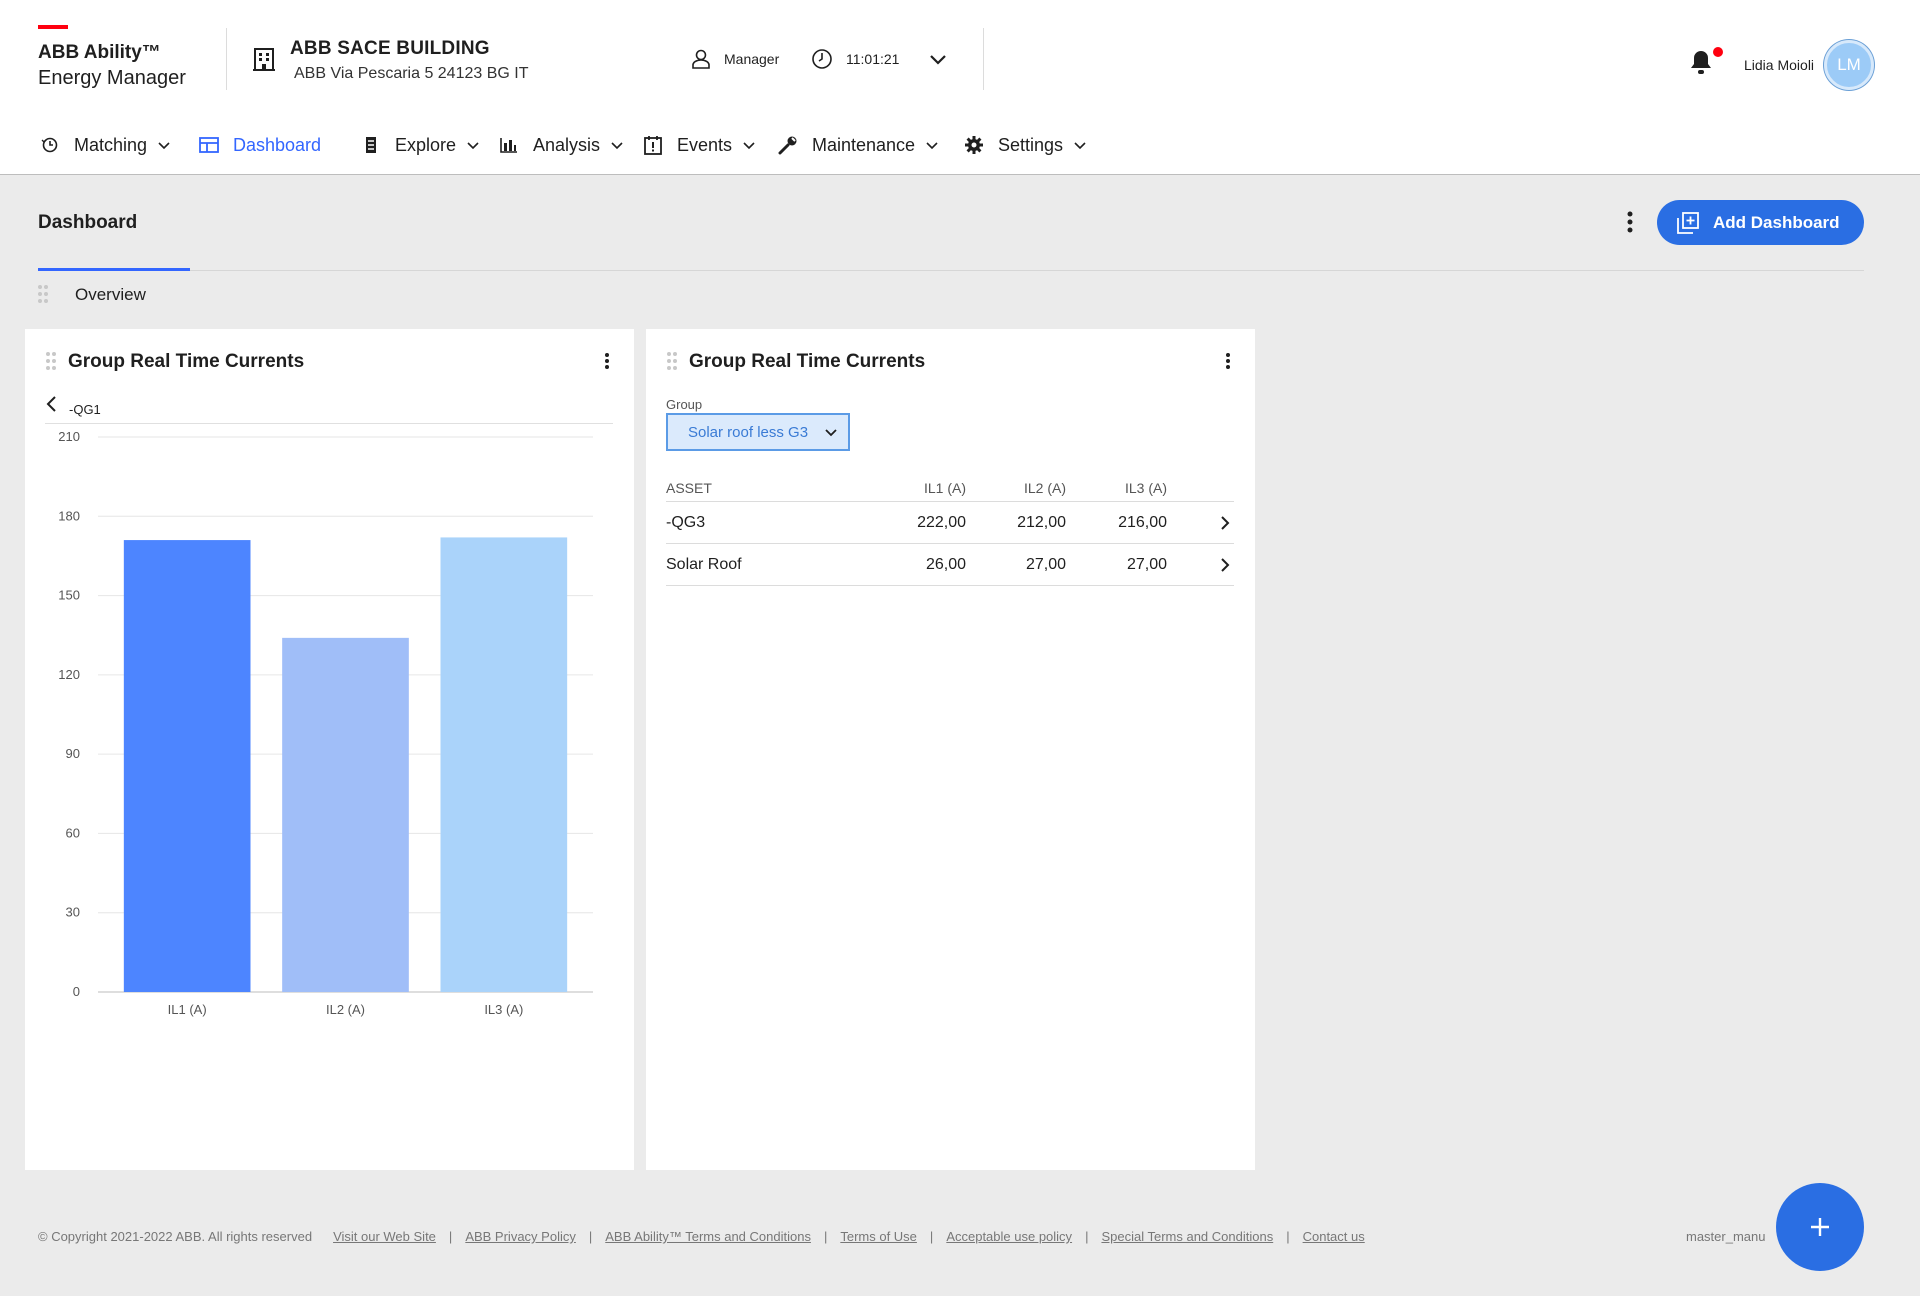 Image resolution: width=1920 pixels, height=1296 pixels. What do you see at coordinates (88, 222) in the screenshot?
I see `page-title: Dashboard` at bounding box center [88, 222].